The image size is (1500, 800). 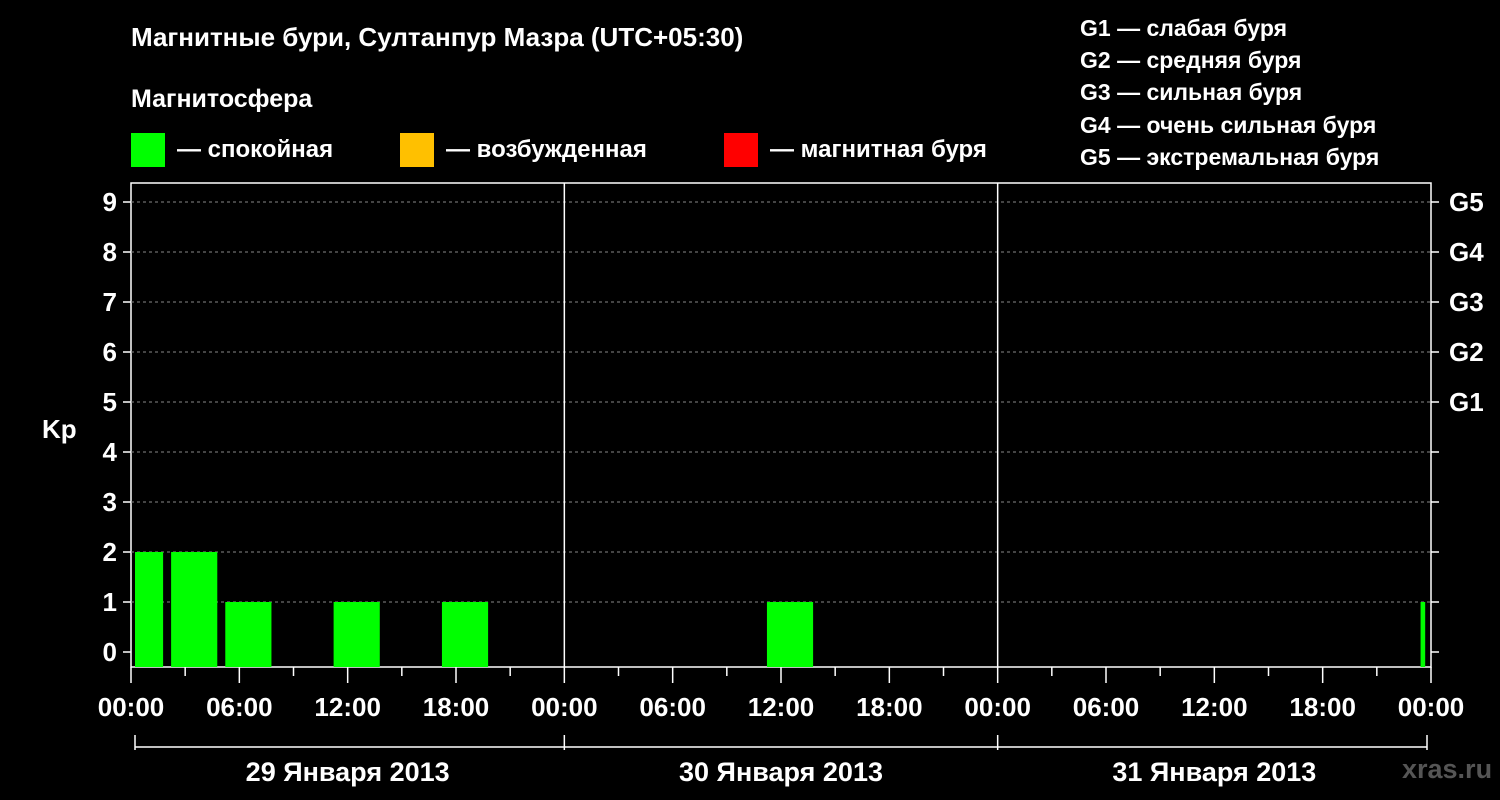 What do you see at coordinates (781, 772) in the screenshot?
I see `day-label: 30 Января 2013` at bounding box center [781, 772].